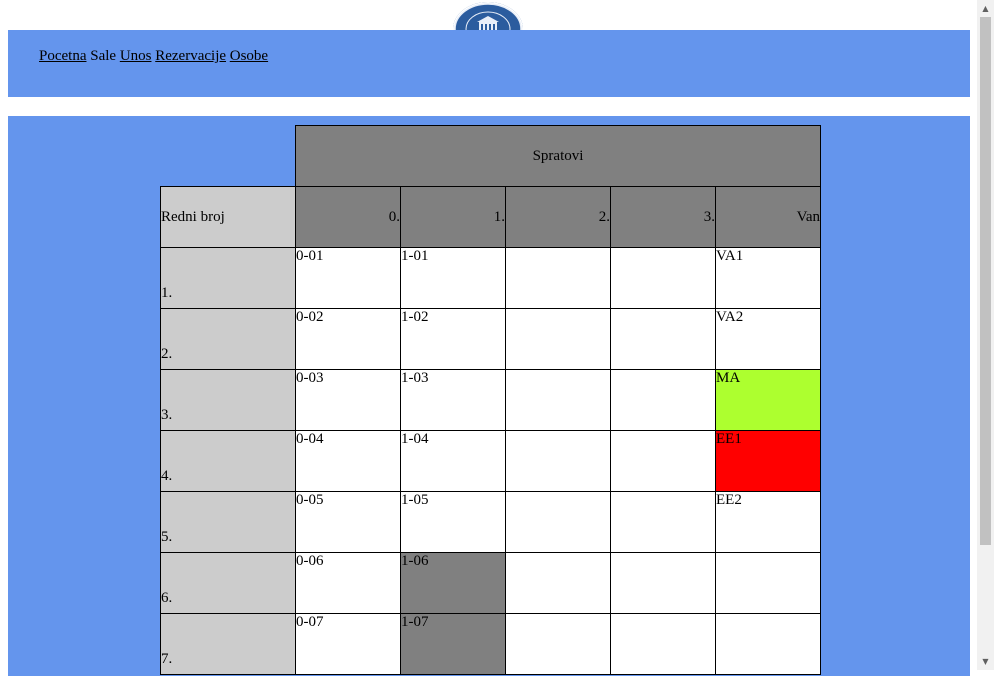 This screenshot has width=994, height=676. Describe the element at coordinates (453, 278) in the screenshot. I see `room-cell: 1-01` at that location.